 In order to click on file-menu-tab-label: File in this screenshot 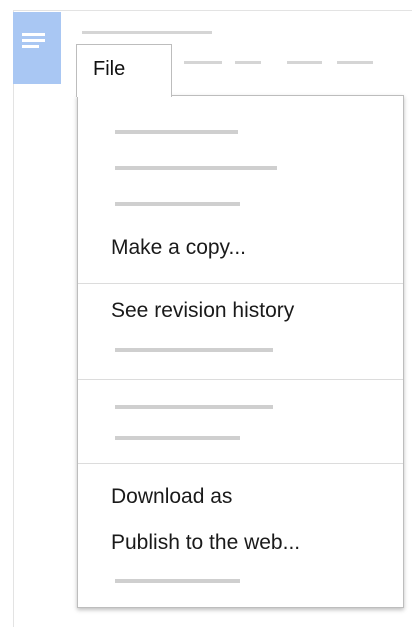, I will do `click(109, 69)`.